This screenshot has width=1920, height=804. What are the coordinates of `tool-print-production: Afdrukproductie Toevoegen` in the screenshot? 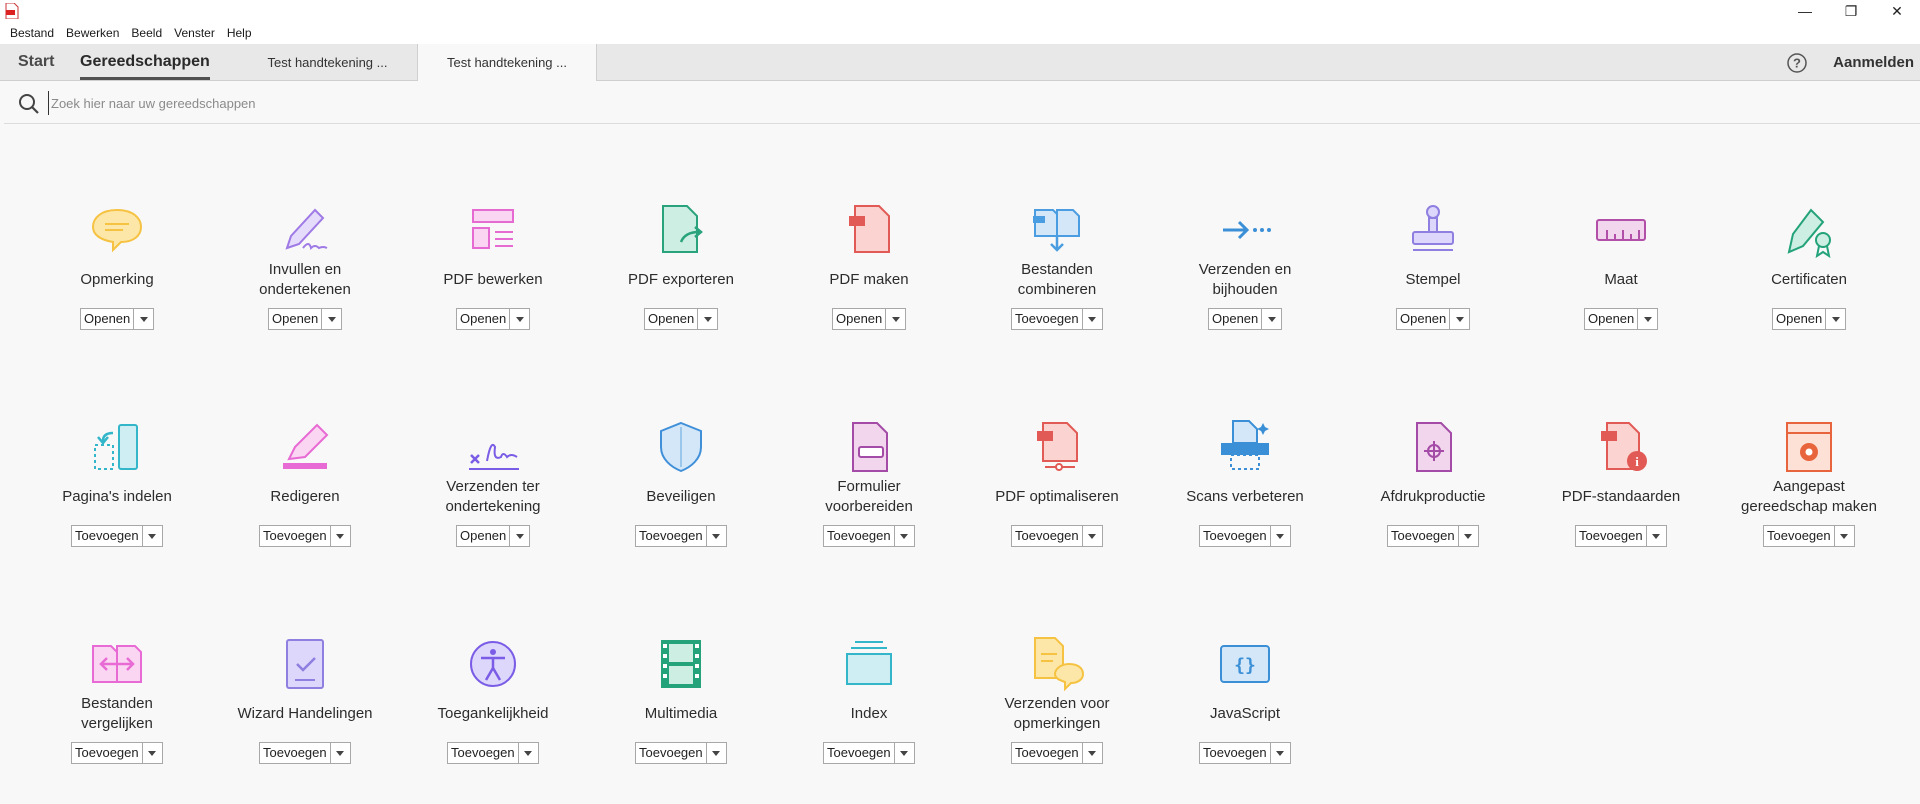 It's located at (1433, 502).